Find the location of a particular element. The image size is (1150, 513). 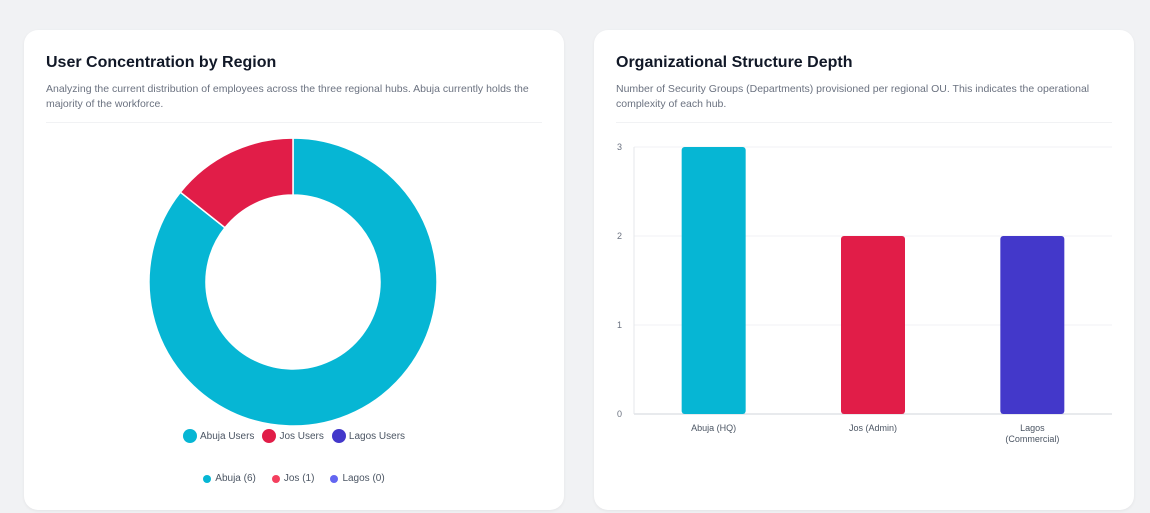

y-tick-label: 0 is located at coordinates (619, 414).